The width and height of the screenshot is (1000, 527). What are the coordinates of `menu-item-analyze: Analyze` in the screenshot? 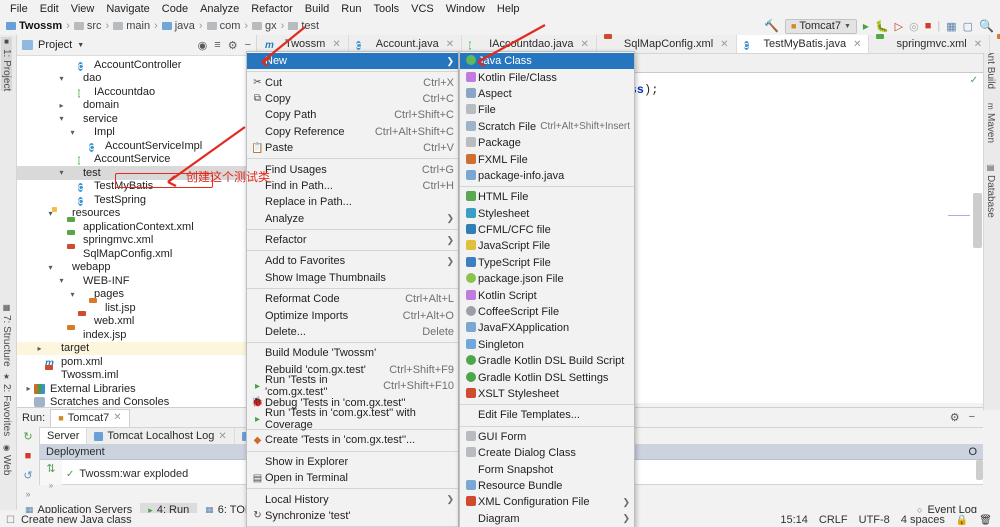 It's located at (219, 9).